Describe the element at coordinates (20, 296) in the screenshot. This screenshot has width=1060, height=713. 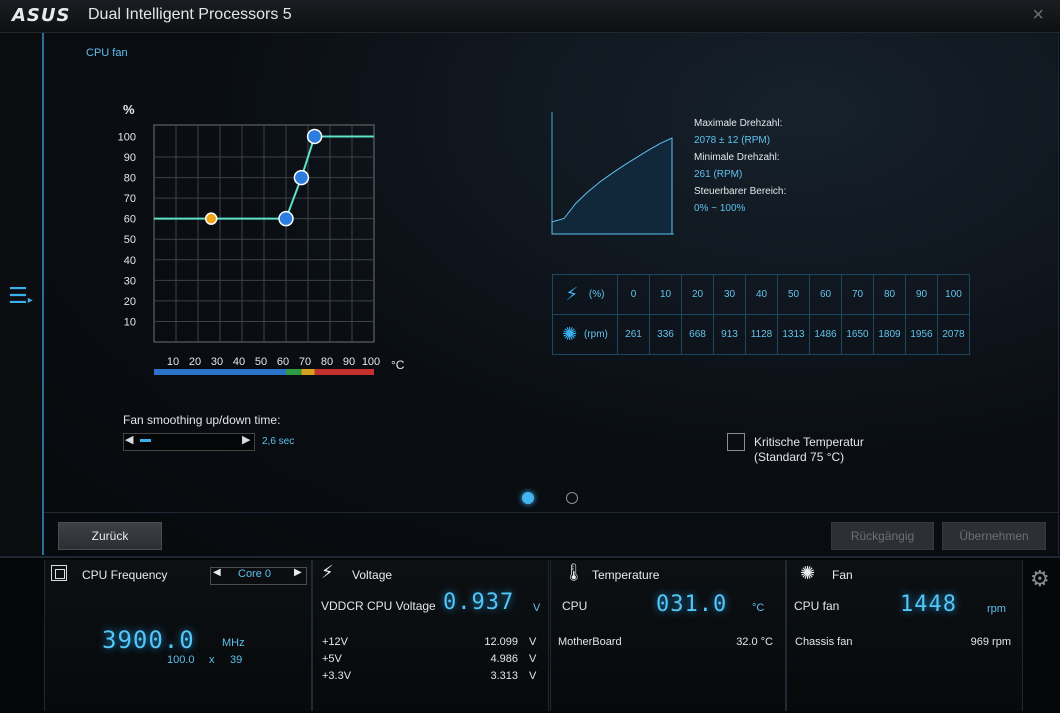
I see `menu-expand-icon: ☰▸` at that location.